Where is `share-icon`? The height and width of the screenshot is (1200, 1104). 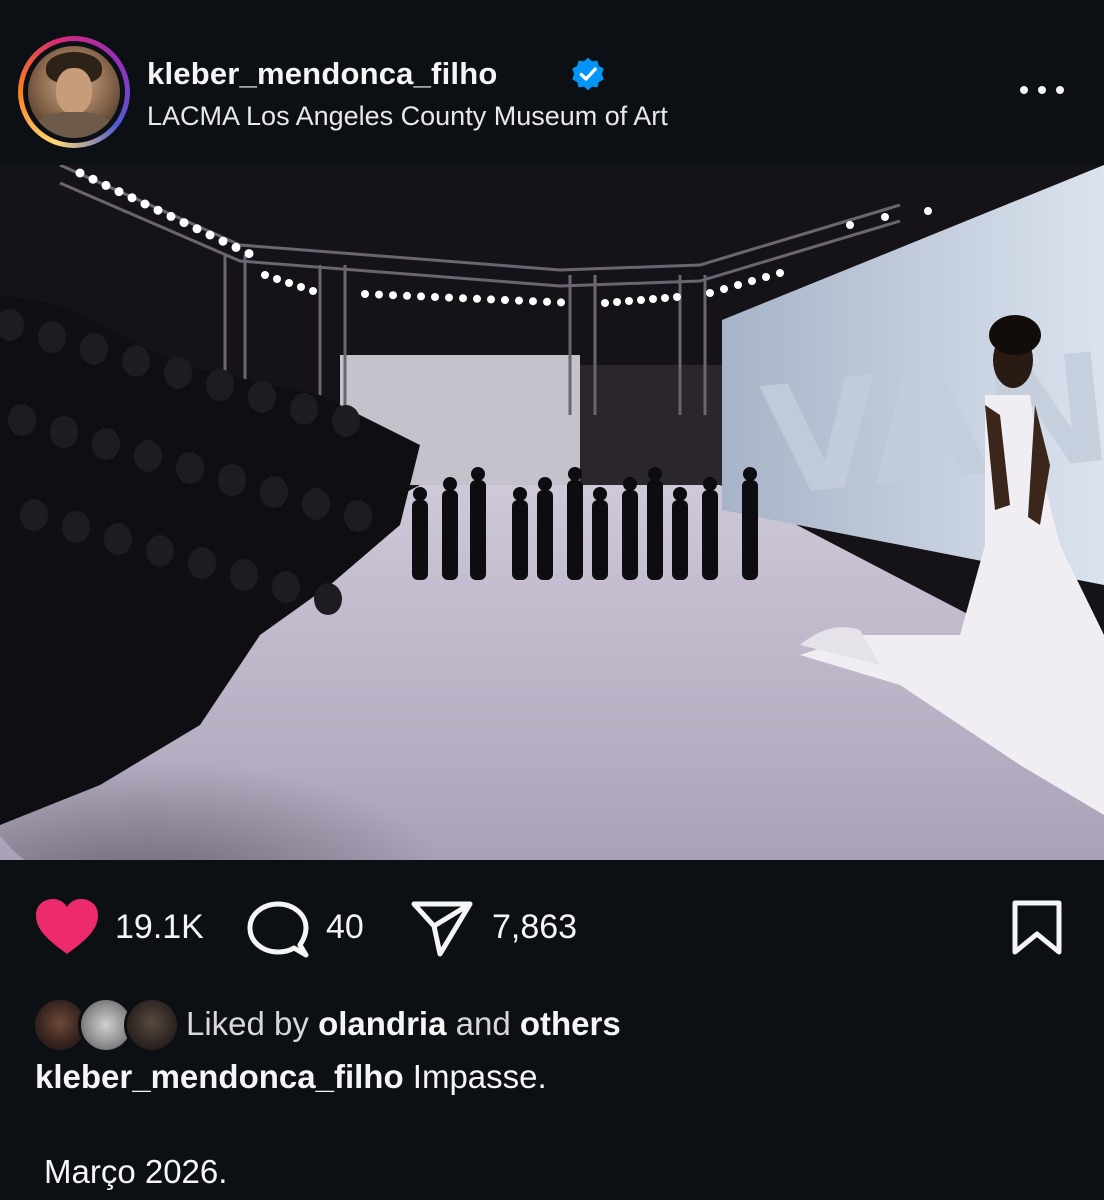 share-icon is located at coordinates (442, 929).